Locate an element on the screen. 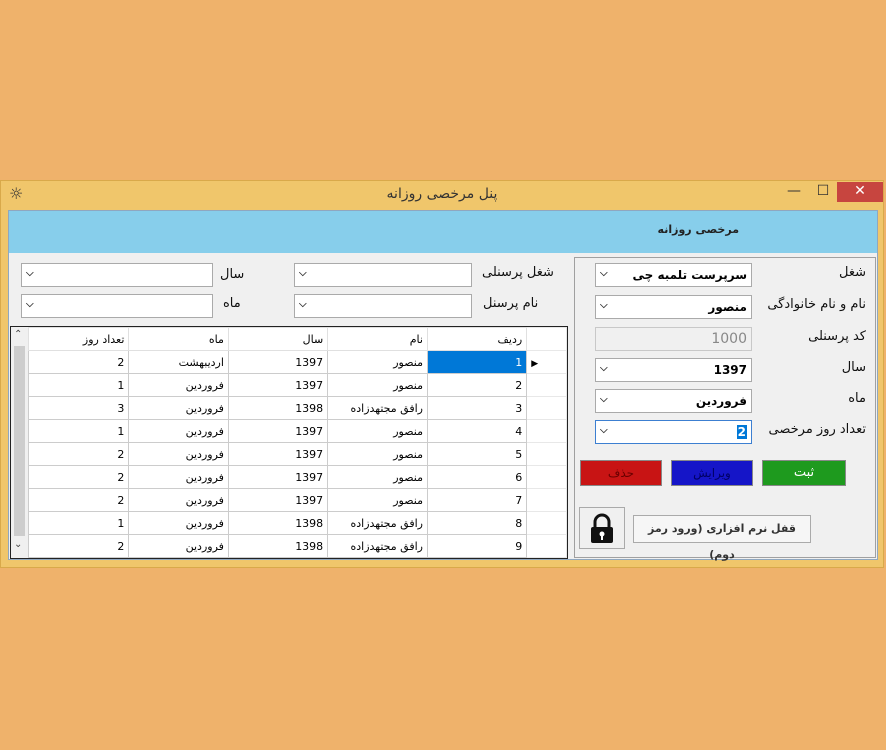  chevron-down-icon: ⌄ is located at coordinates (18, 544).